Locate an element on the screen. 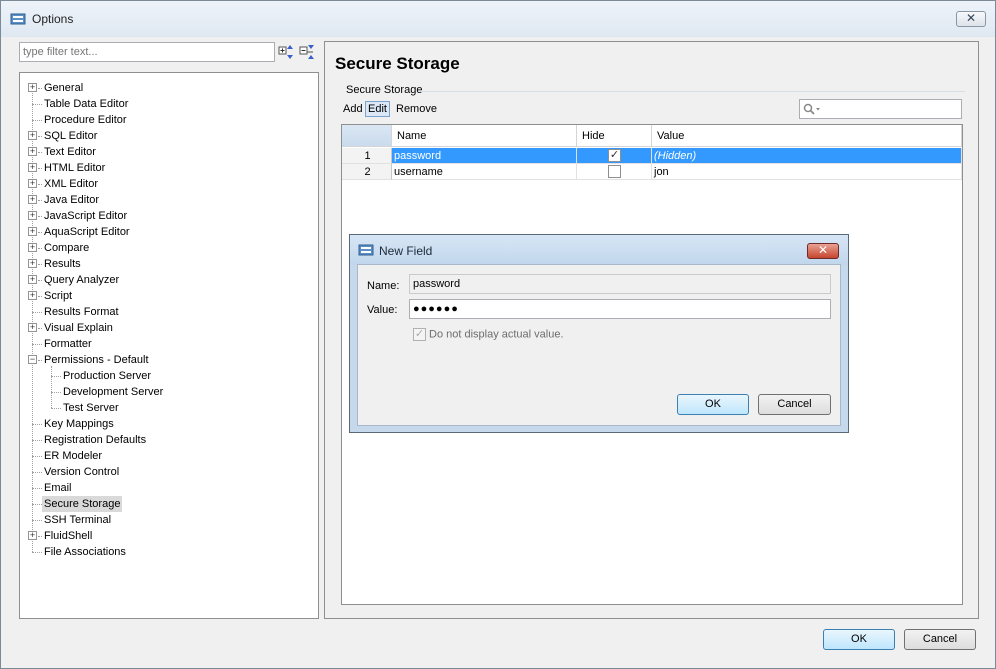 Image resolution: width=996 pixels, height=669 pixels. table-row: 1 password ✓ (Hidden) is located at coordinates (652, 156).